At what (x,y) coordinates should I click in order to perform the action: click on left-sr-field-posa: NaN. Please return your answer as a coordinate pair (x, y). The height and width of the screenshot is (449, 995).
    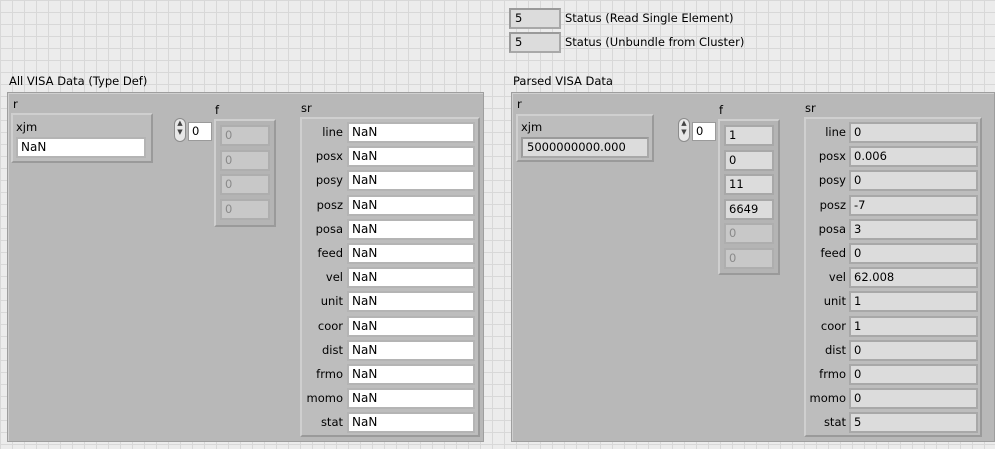
    Looking at the image, I should click on (411, 229).